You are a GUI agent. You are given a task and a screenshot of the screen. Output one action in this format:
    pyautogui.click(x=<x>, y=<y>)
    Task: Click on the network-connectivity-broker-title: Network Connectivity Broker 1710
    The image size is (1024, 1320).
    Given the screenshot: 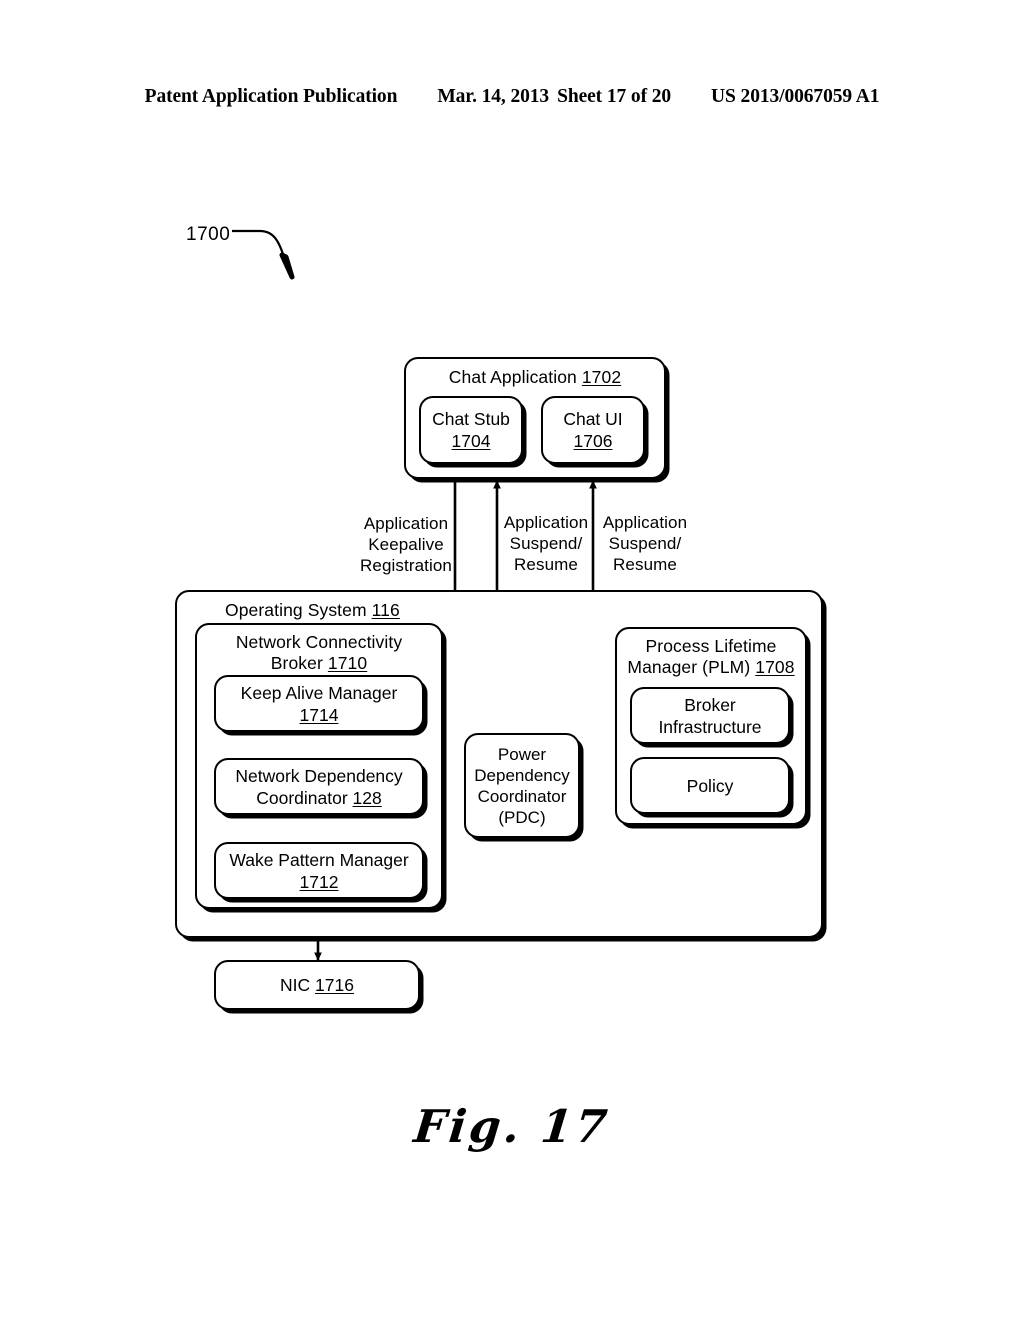 What is the action you would take?
    pyautogui.click(x=319, y=652)
    